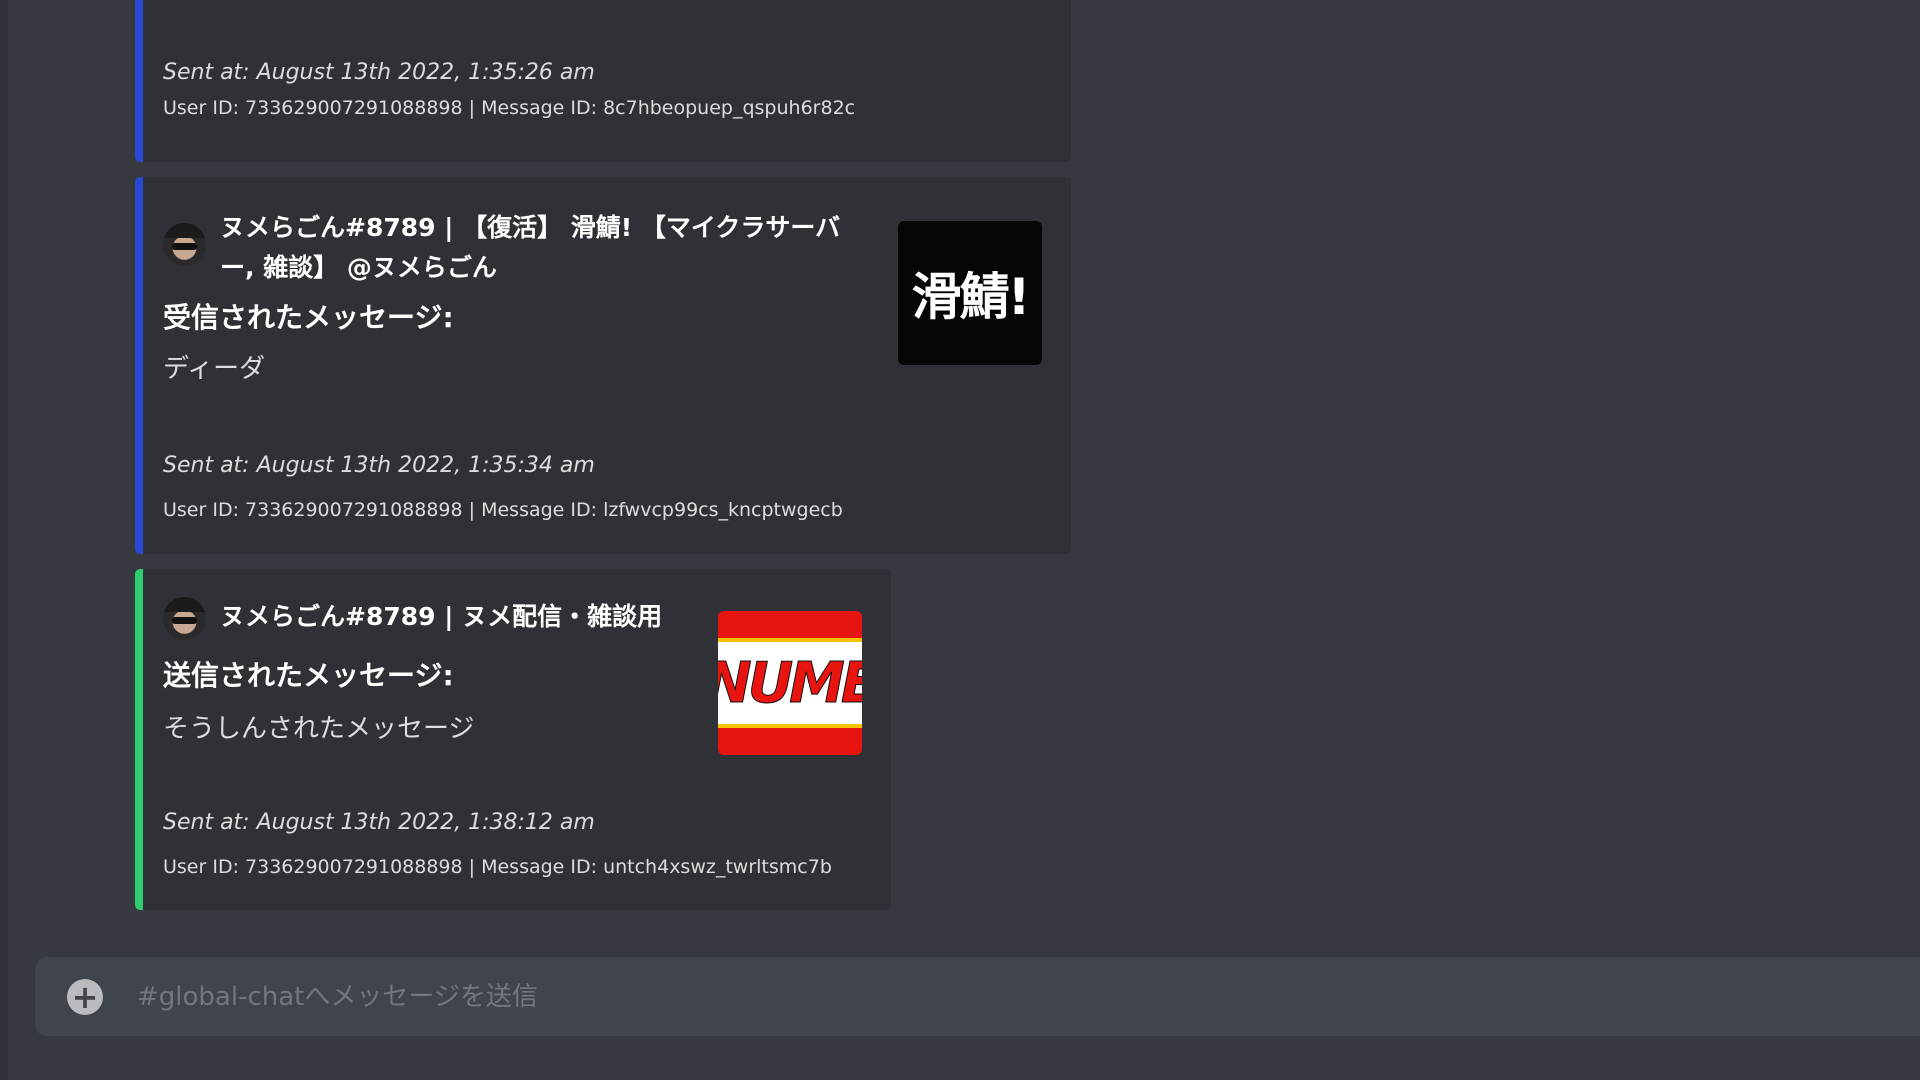 This screenshot has height=1080, width=1920. I want to click on thumbnail-logo-text: NUME, so click(790, 683).